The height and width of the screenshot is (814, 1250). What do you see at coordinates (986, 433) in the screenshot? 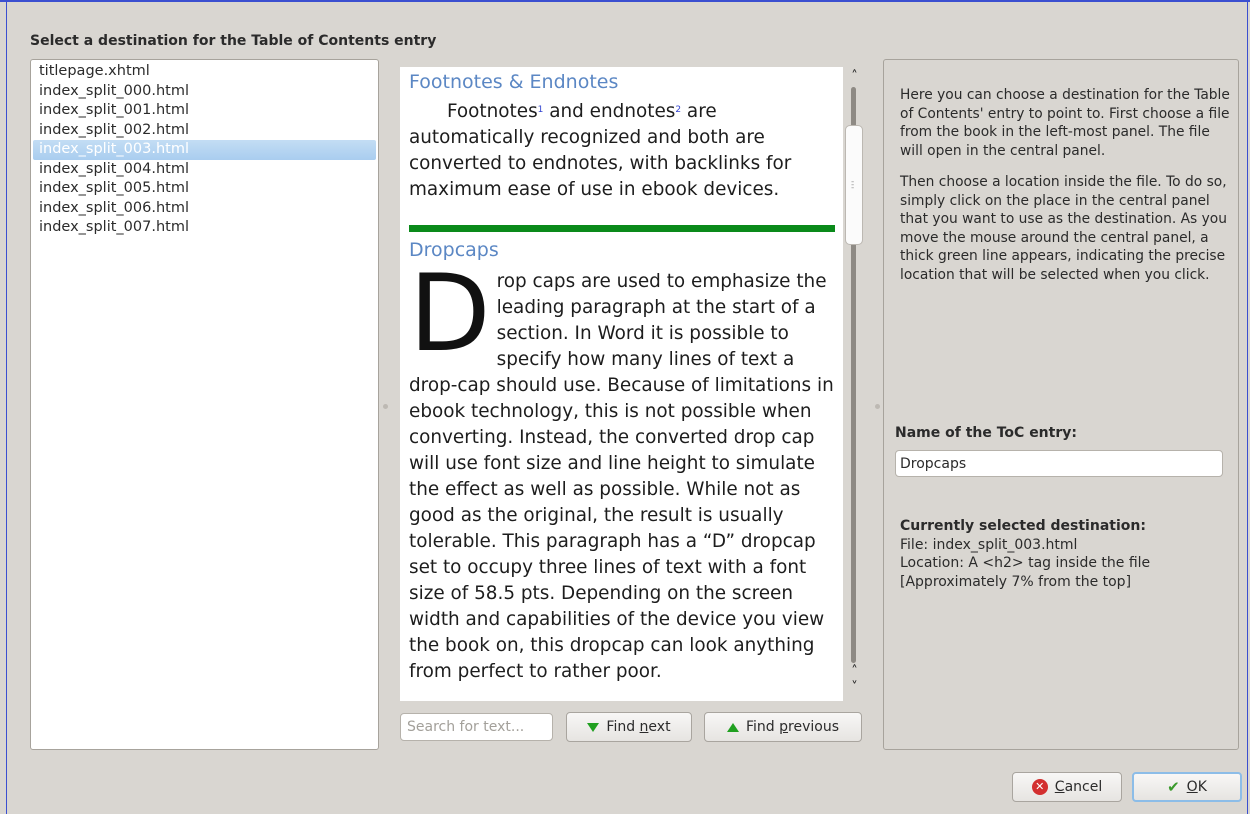
I see `toc-name-label: Name of the ToC entry:` at bounding box center [986, 433].